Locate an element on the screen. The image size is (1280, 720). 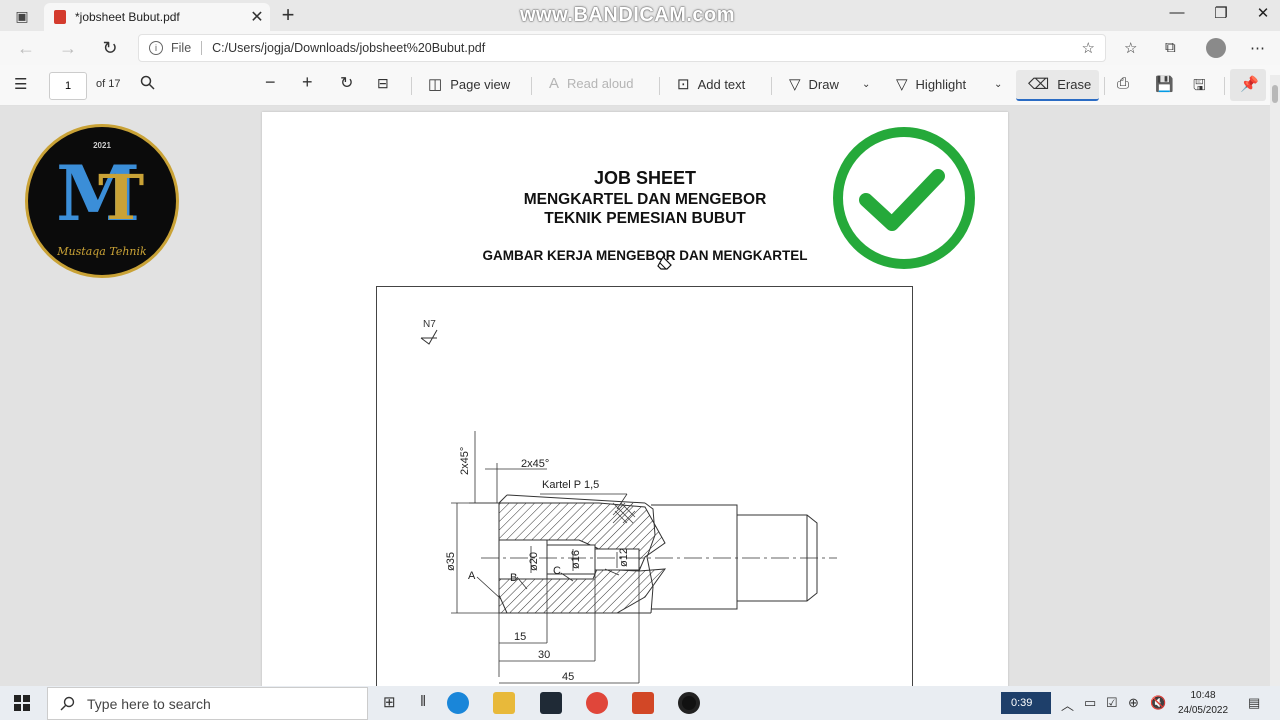
clock-date: 24/05/2022 is located at coordinates (1203, 710).